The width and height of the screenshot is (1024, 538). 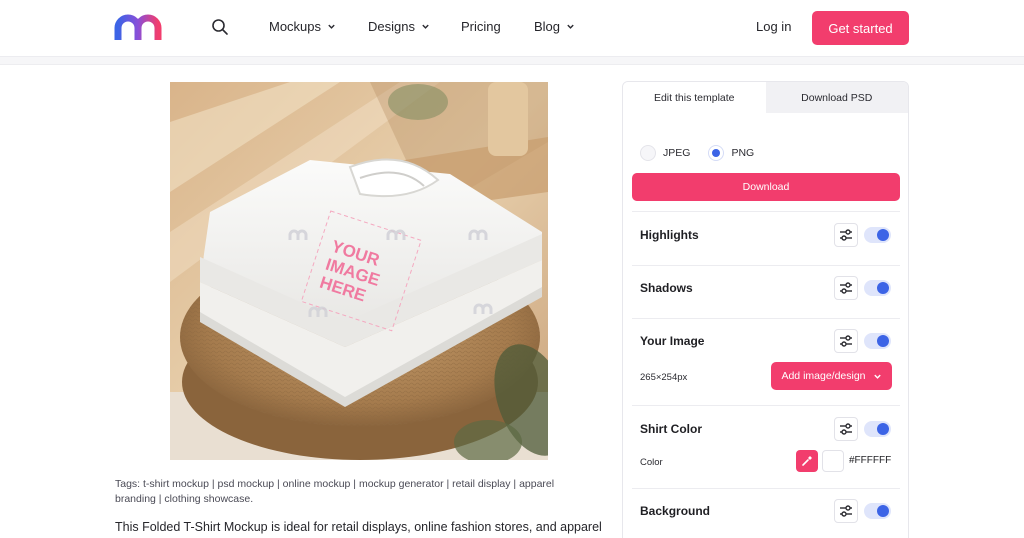 What do you see at coordinates (877, 235) in the screenshot?
I see `highlights-toggle` at bounding box center [877, 235].